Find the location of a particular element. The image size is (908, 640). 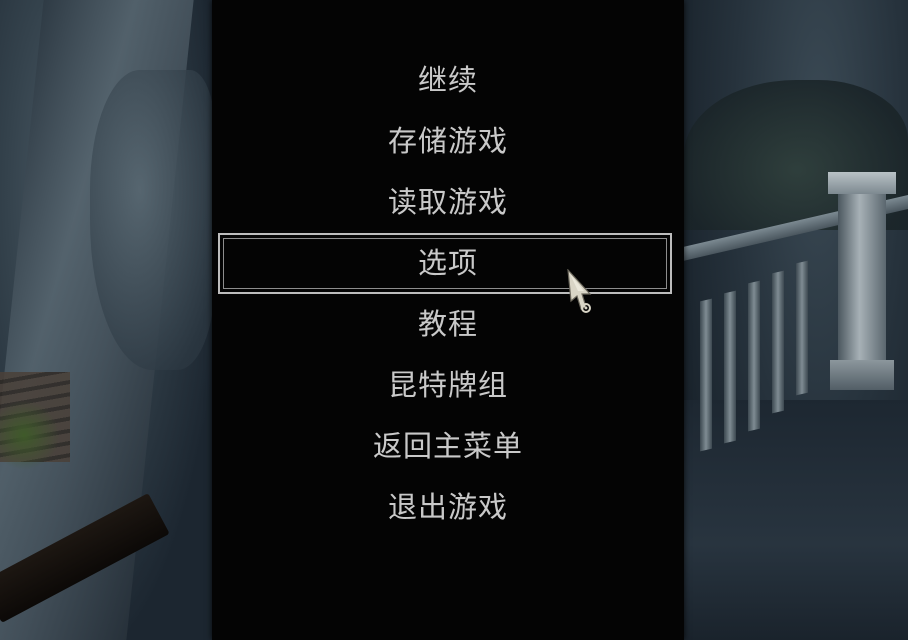

background-moss is located at coordinates (30, 435).